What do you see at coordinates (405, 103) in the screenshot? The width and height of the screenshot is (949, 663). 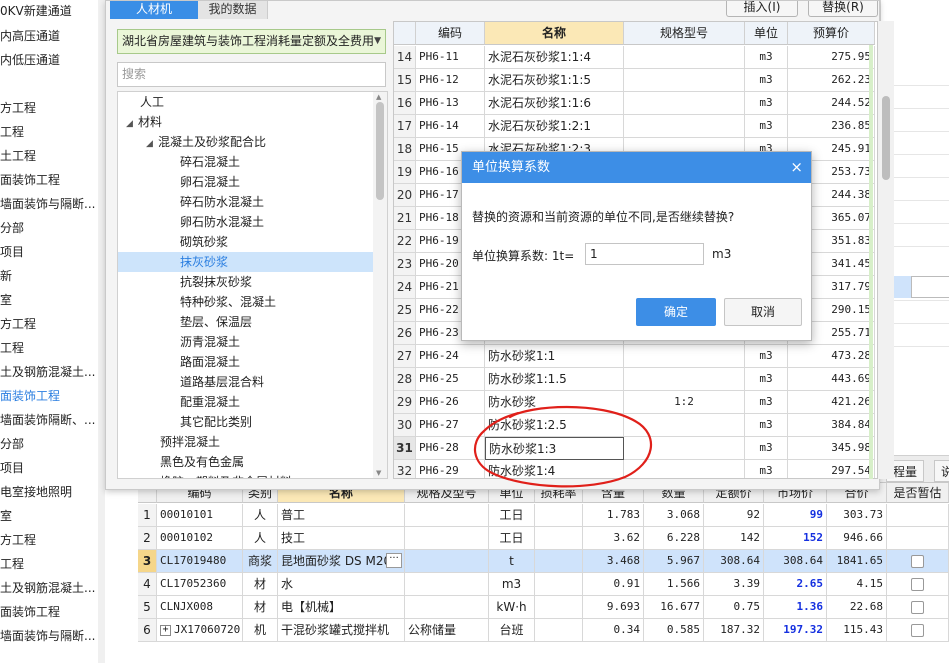 I see `row-number: 16` at bounding box center [405, 103].